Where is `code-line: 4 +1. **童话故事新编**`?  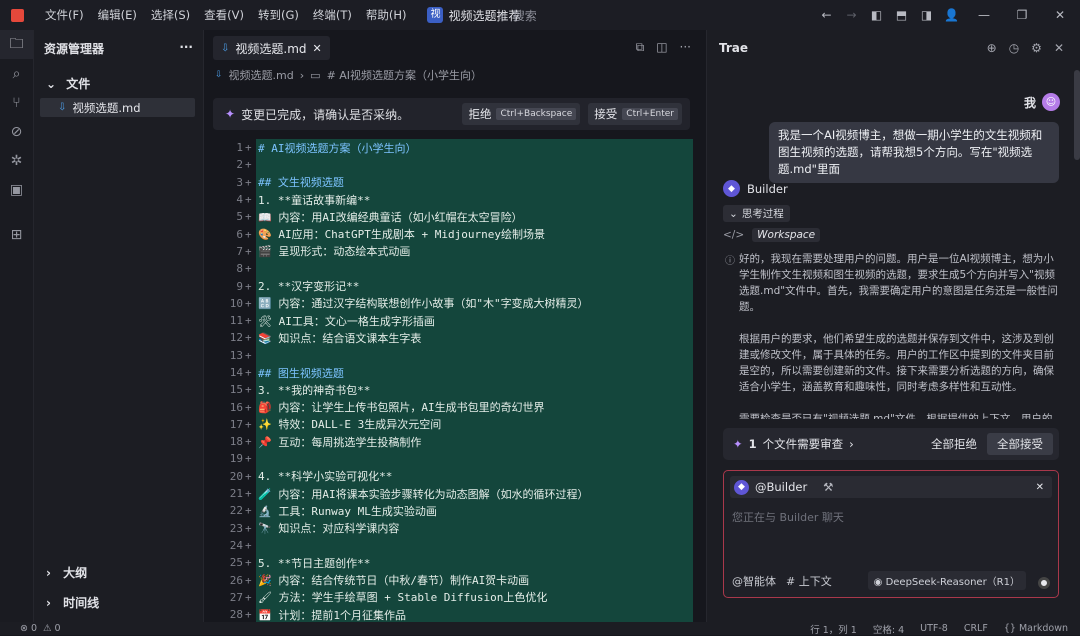 code-line: 4 +1. **童话故事新编** is located at coordinates (455, 199).